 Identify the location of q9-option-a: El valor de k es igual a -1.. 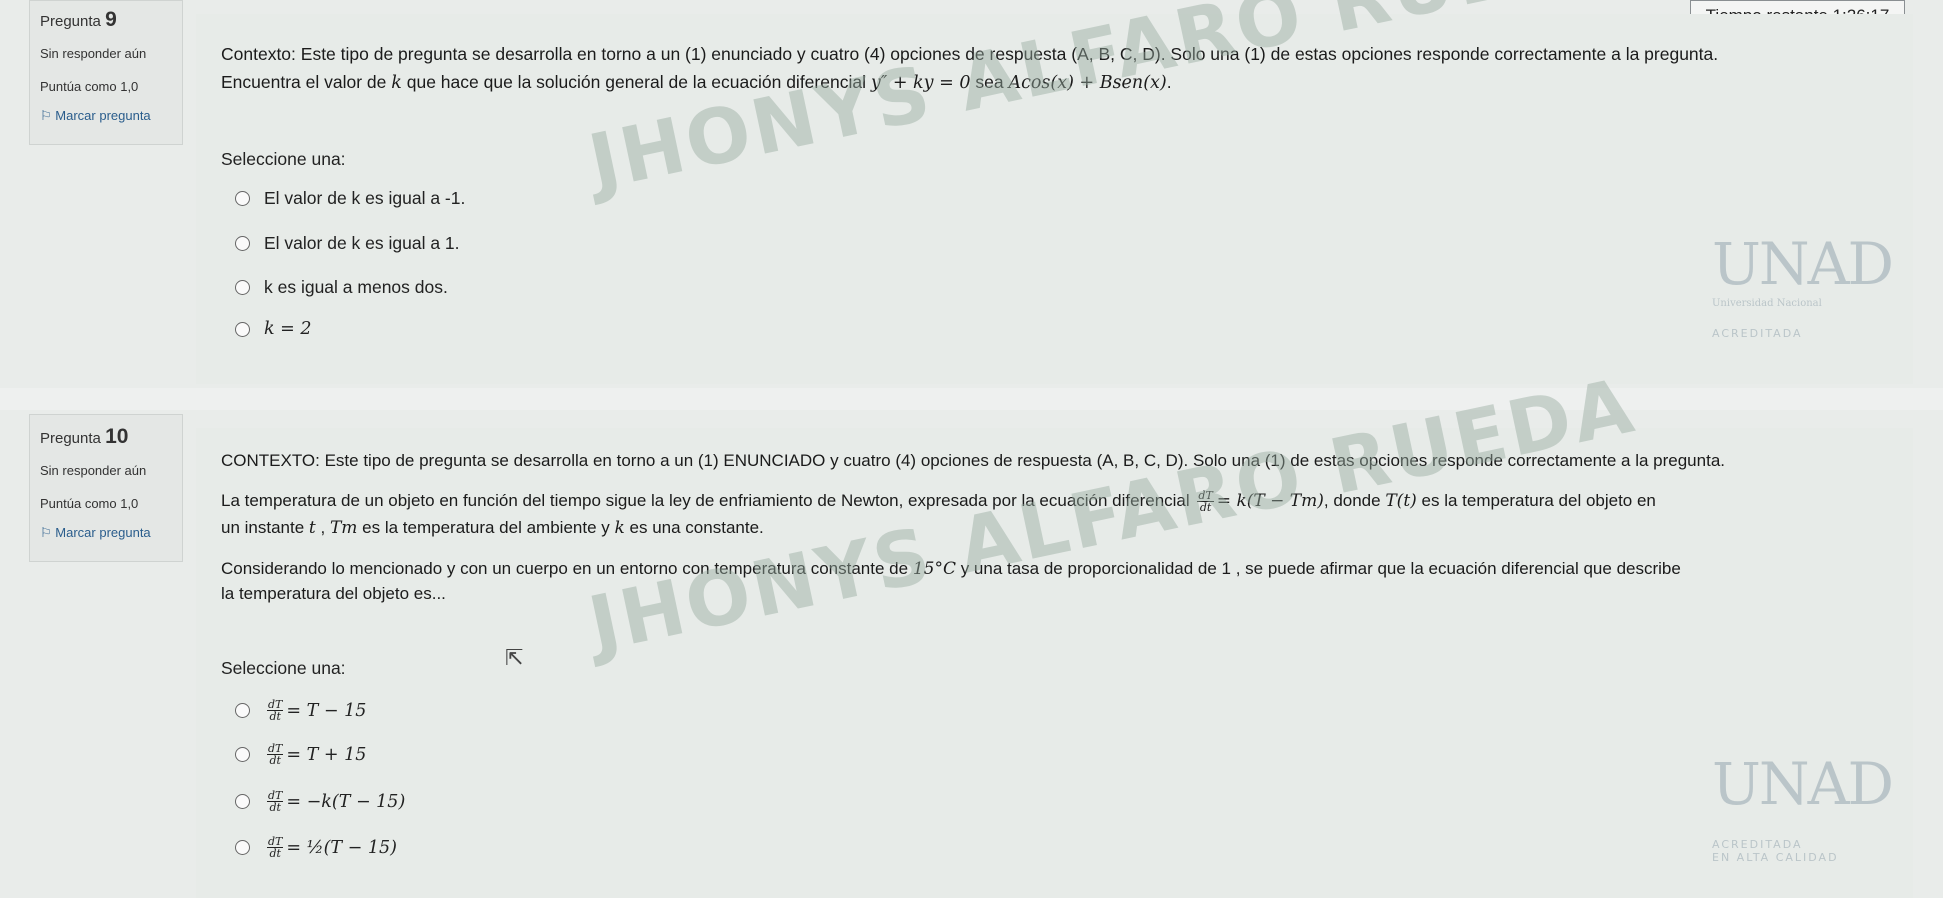
(350, 198).